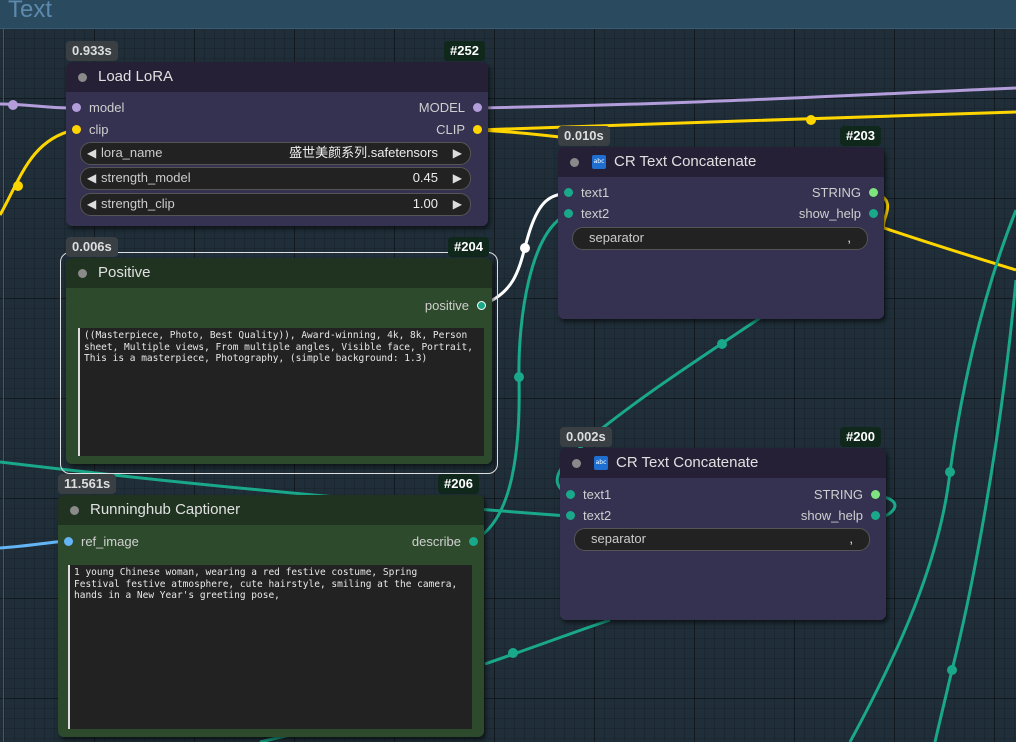  I want to click on node-title: Load LoRA, so click(136, 76).